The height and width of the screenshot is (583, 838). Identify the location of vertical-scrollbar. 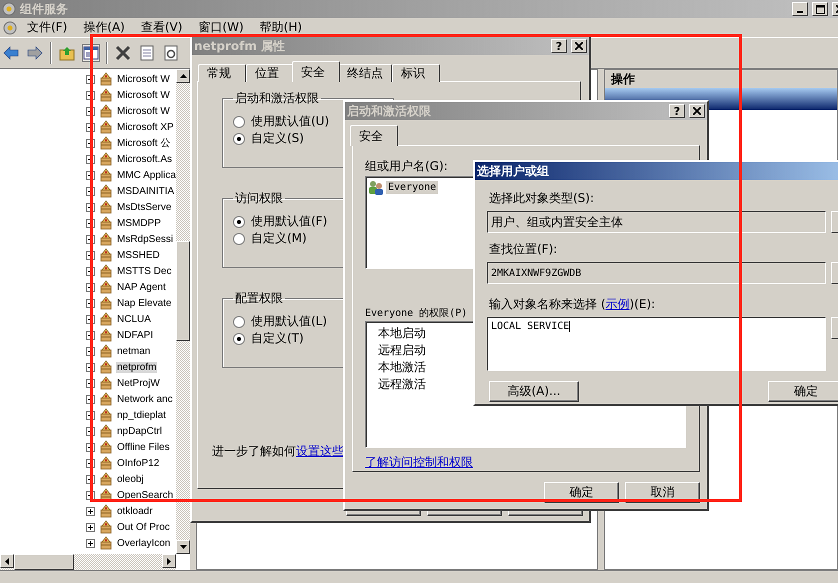
(183, 311).